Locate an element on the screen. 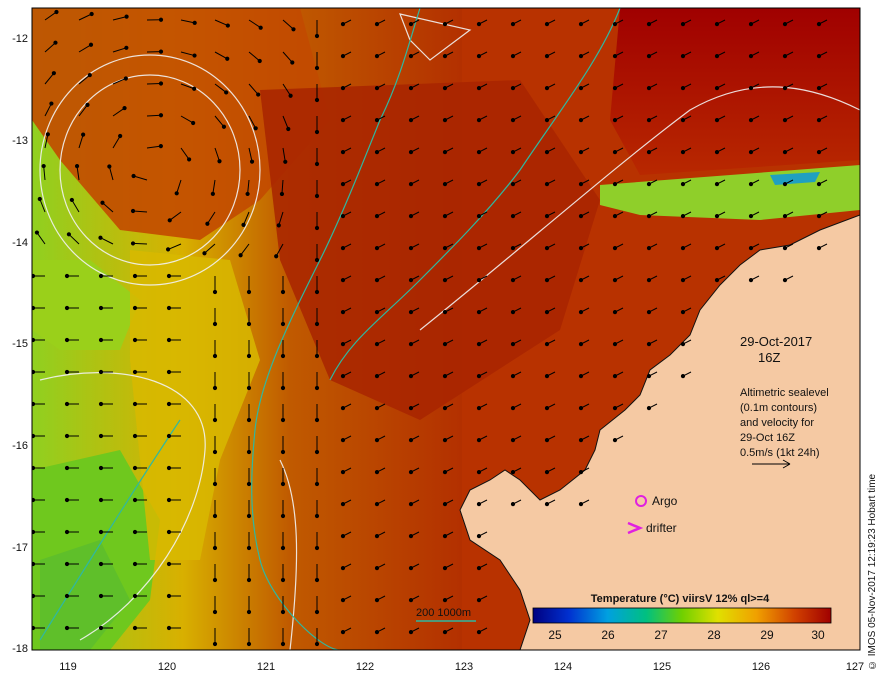  colorbar is located at coordinates (682, 615).